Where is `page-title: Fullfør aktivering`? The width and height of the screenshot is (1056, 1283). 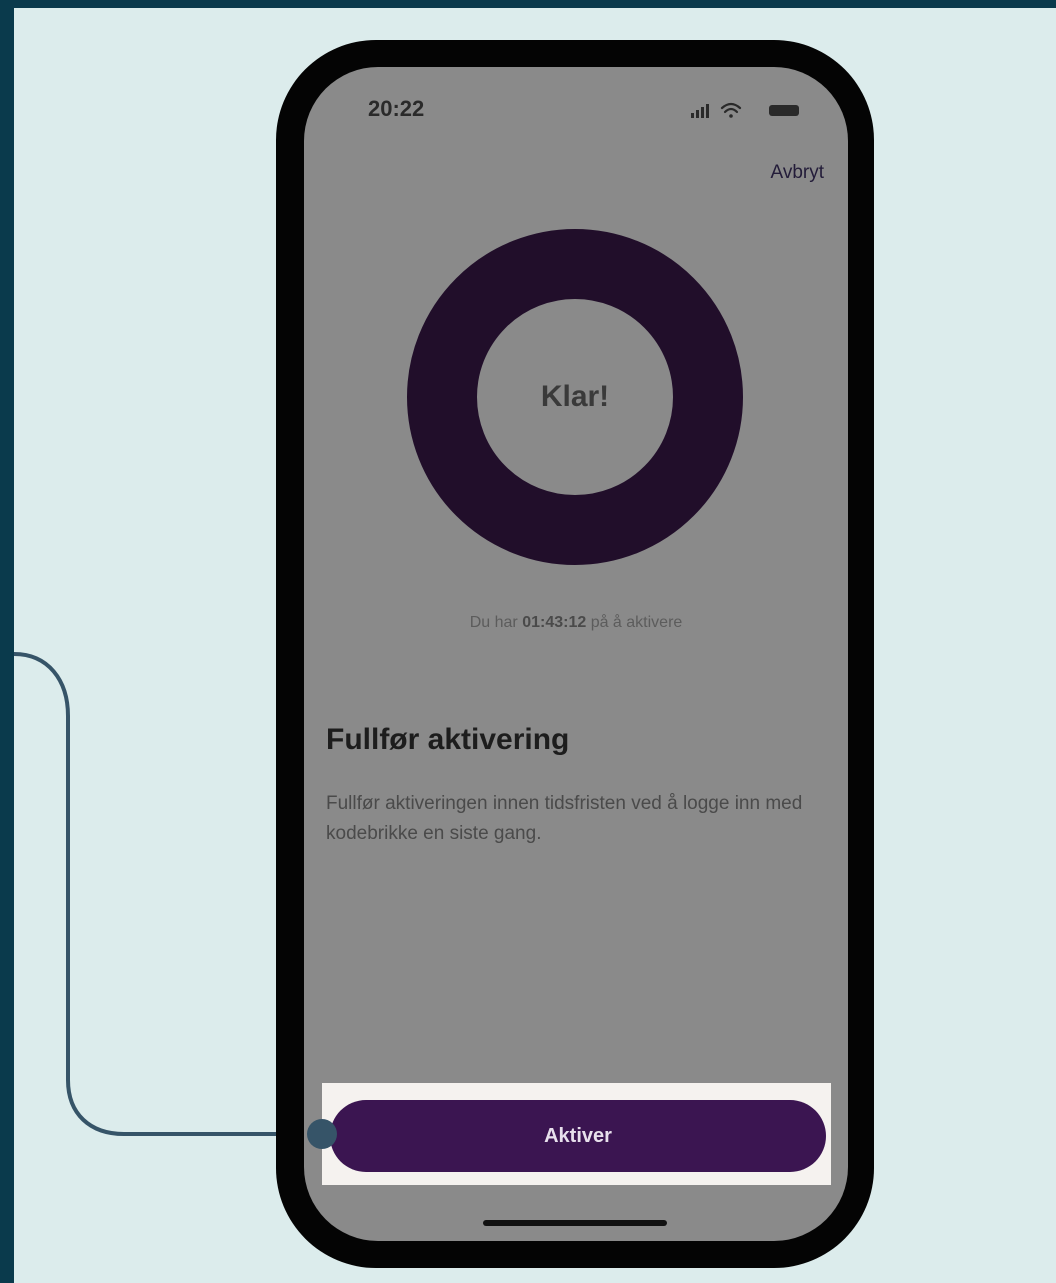
page-title: Fullfør aktivering is located at coordinates (448, 739).